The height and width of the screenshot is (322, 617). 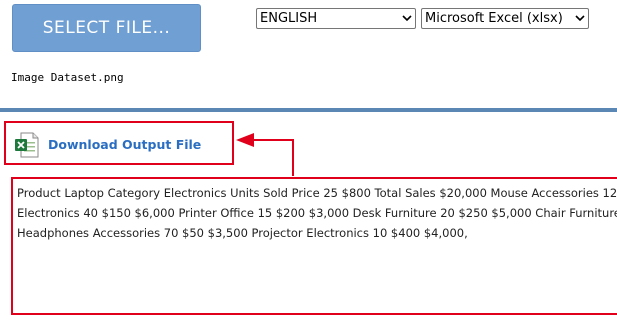 What do you see at coordinates (124, 144) in the screenshot?
I see `download-output-link: Download Output File` at bounding box center [124, 144].